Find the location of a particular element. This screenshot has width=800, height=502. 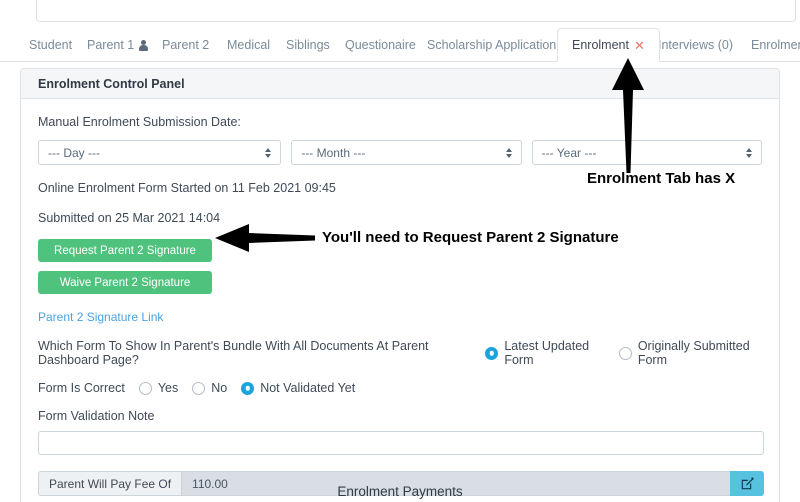

form-is-correct-option-no: No is located at coordinates (209, 388).